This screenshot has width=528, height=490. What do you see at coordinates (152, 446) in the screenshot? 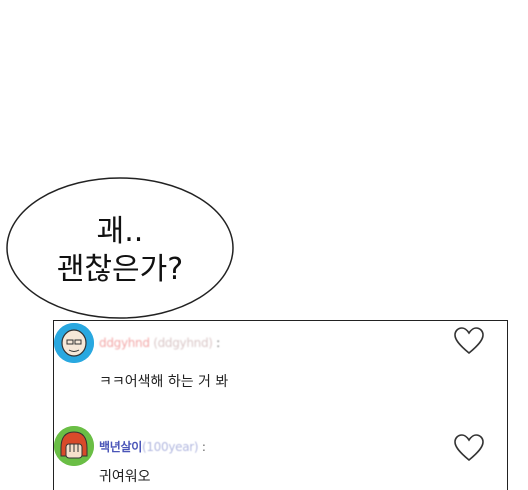
I see `comment-username: 백년살이(100year) :` at bounding box center [152, 446].